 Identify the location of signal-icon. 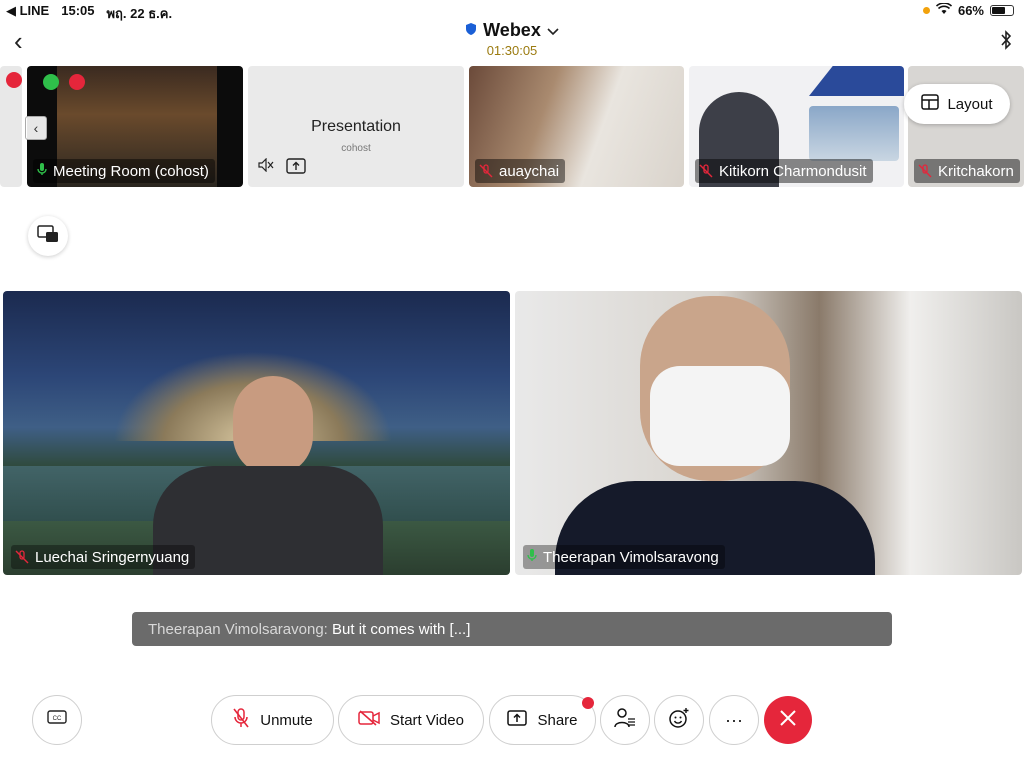
(51, 82).